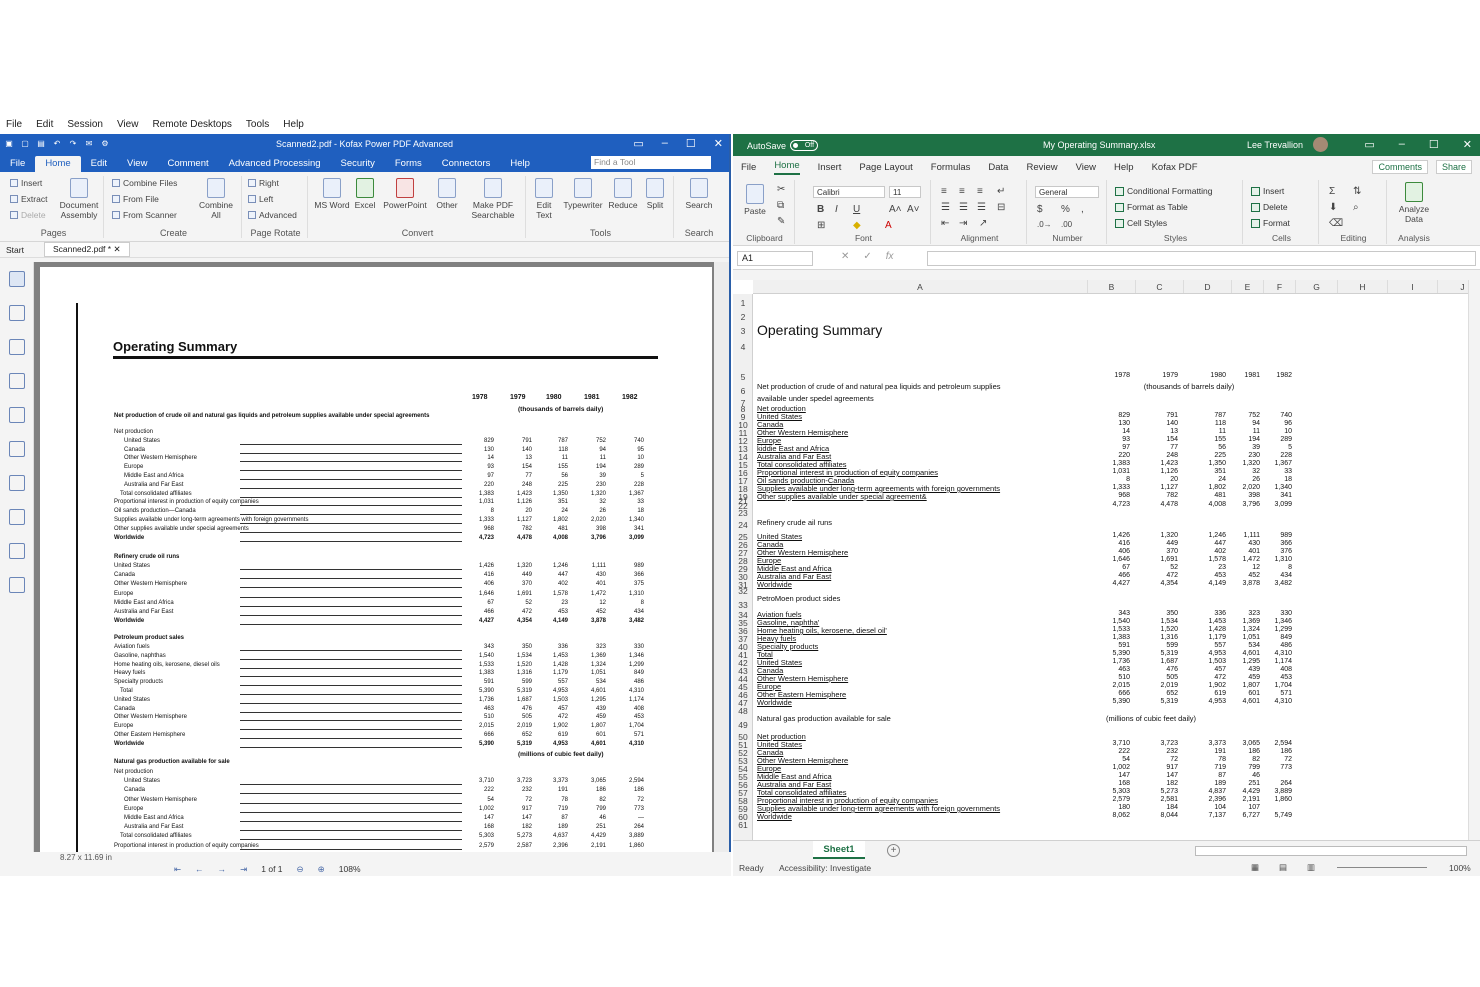 The width and height of the screenshot is (1480, 987). Describe the element at coordinates (1162, 376) in the screenshot. I see `cell-value: 1979` at that location.